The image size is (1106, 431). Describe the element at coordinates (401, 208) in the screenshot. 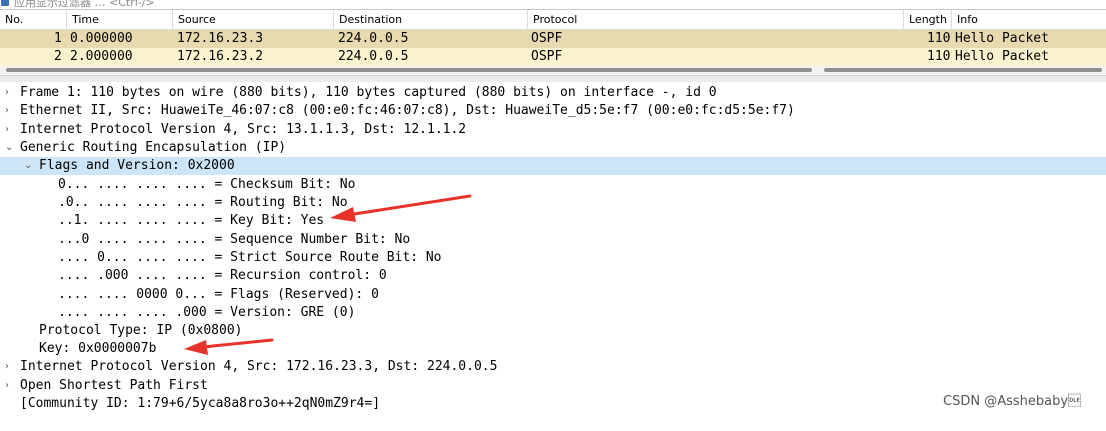

I see `annotation-arrow-key-bit` at that location.